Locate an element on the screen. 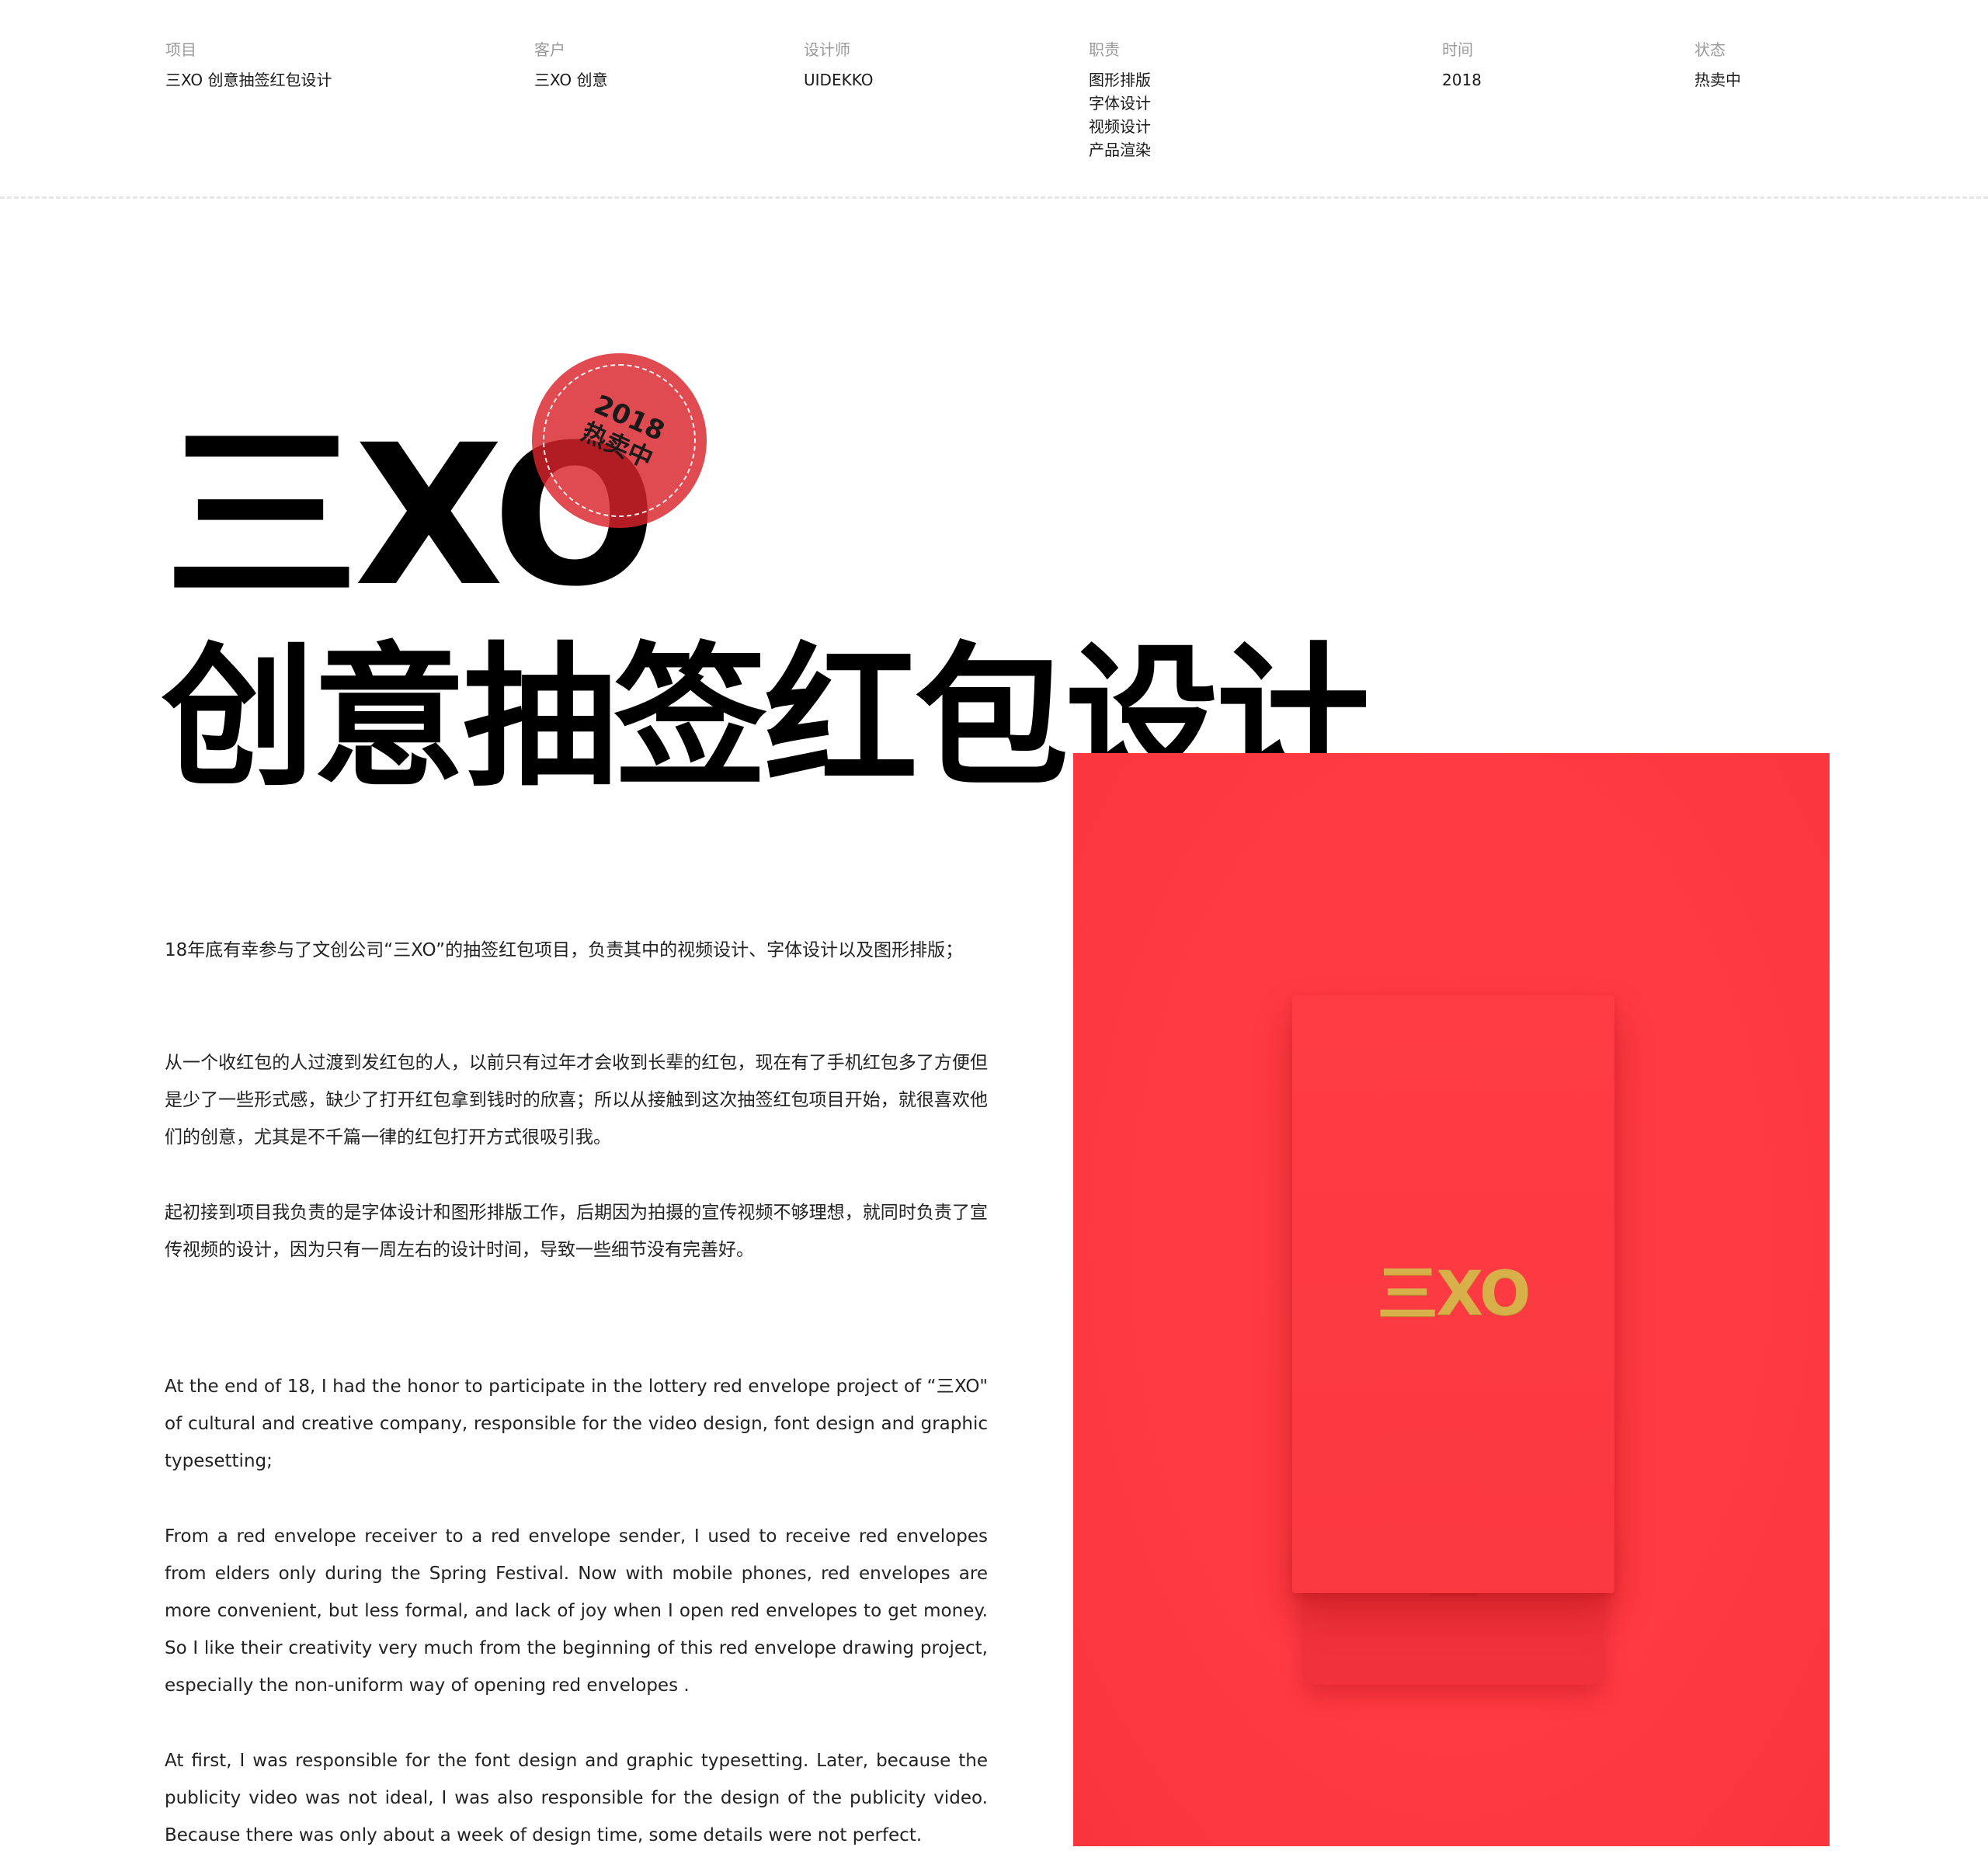  responsibility-item: 视频设计 is located at coordinates (1120, 126).